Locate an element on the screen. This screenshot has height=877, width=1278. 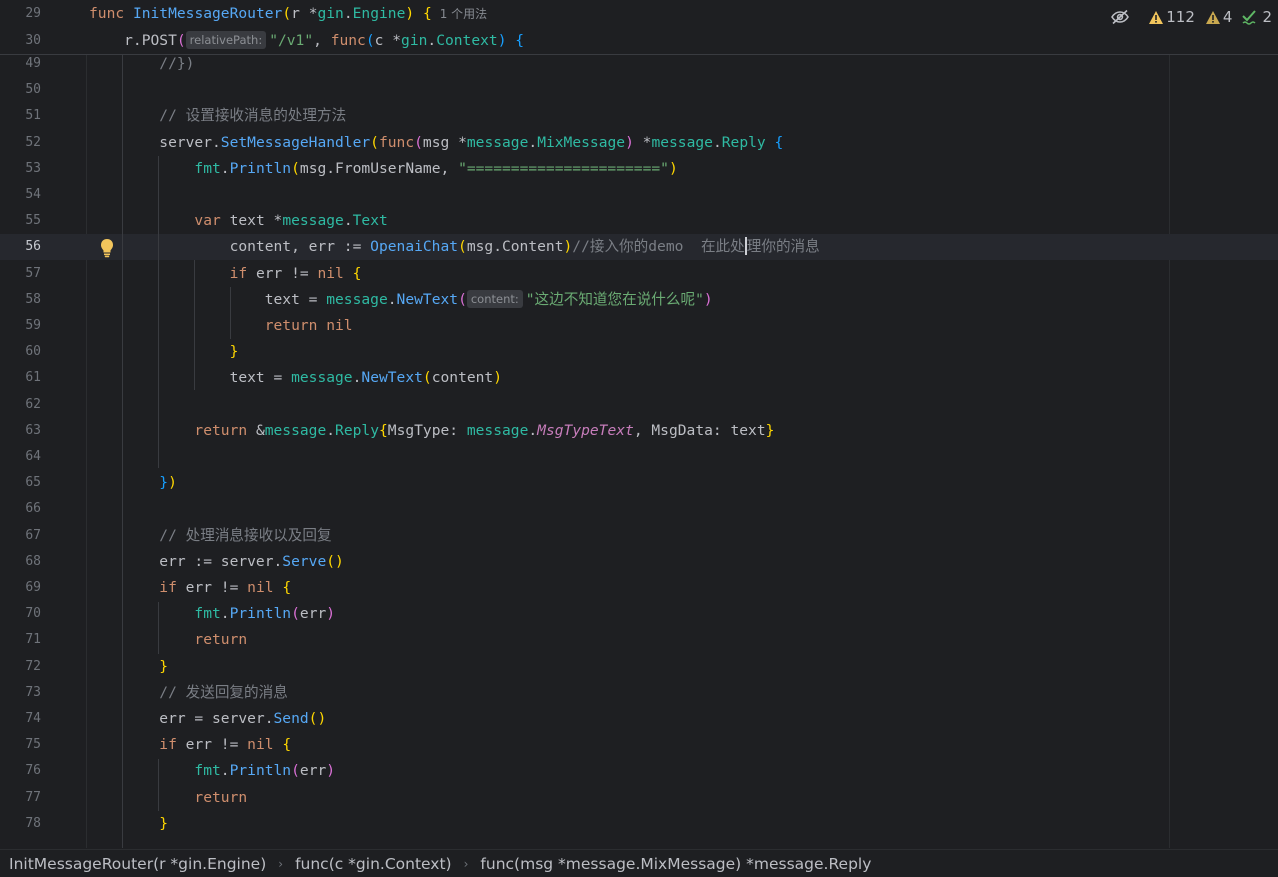
code-line-74: 74 err = server.Send() is located at coordinates (639, 719).